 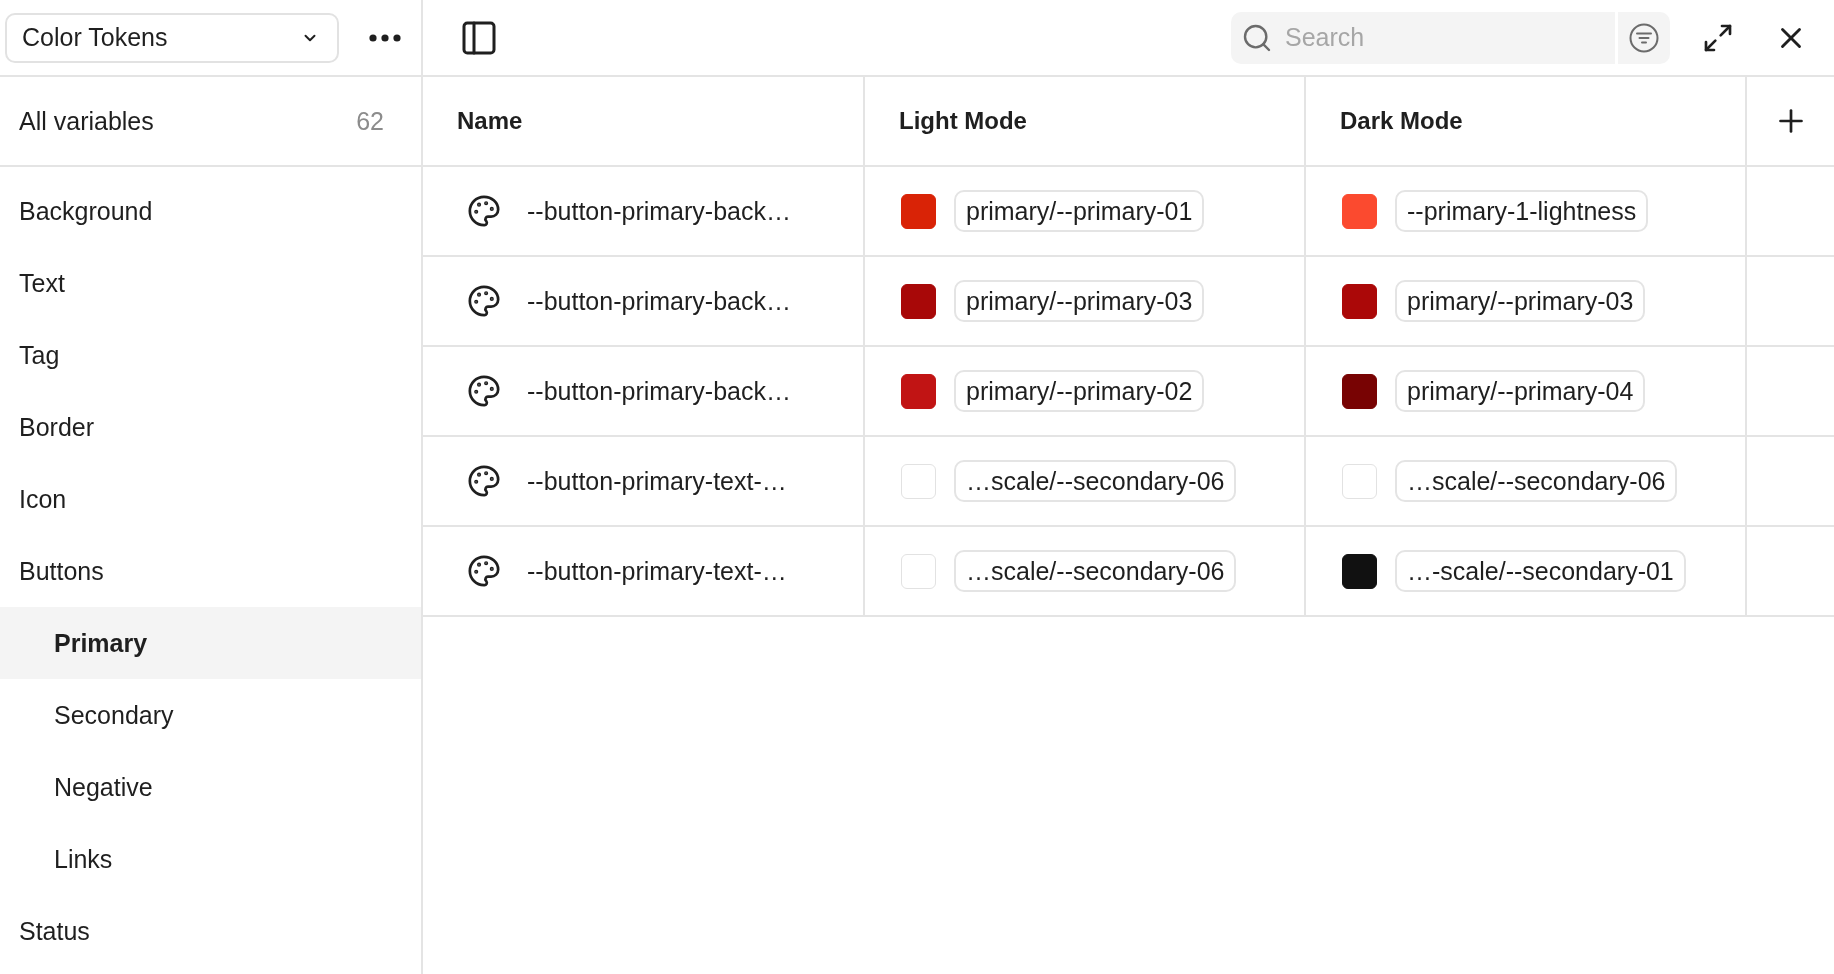 What do you see at coordinates (1520, 391) in the screenshot?
I see `alias-chip: primary/--primary-04` at bounding box center [1520, 391].